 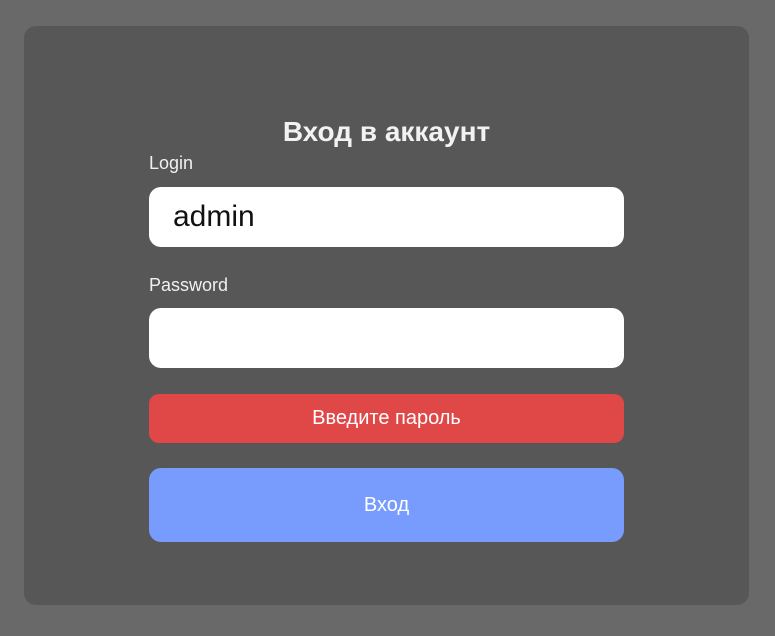 I want to click on login-input, so click(x=386, y=217).